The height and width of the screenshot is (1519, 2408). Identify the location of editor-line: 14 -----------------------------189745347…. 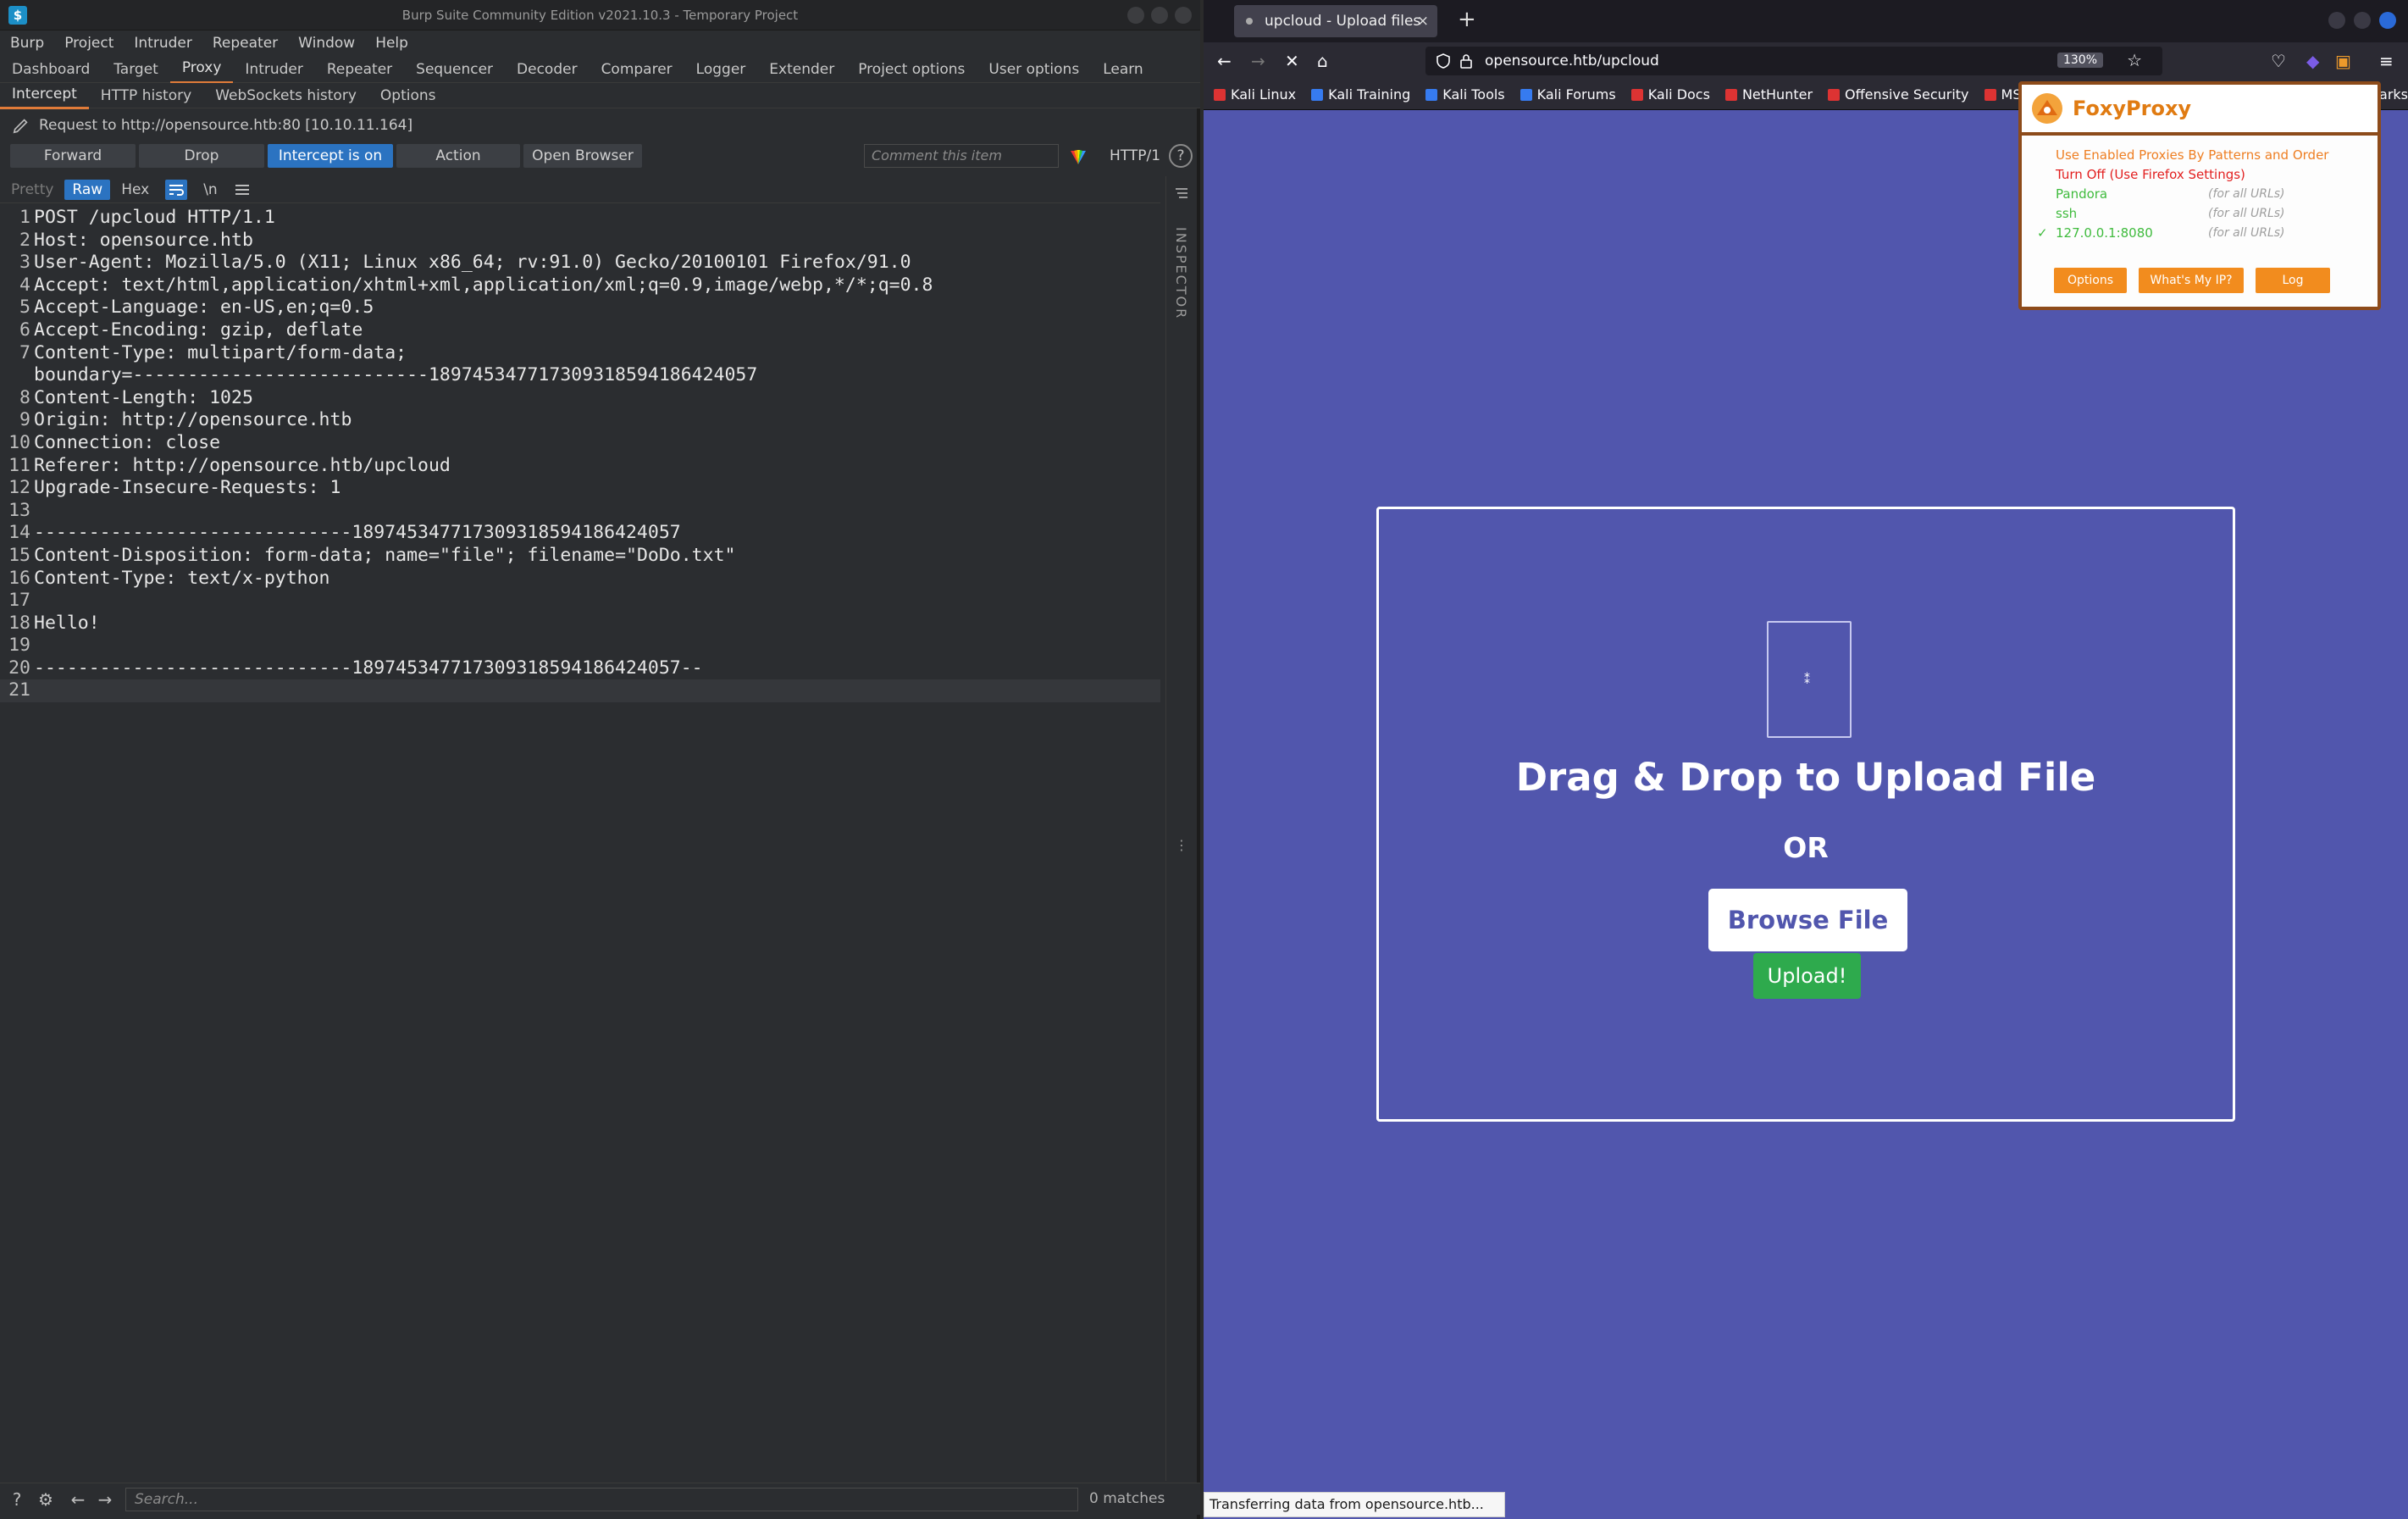
(344, 533).